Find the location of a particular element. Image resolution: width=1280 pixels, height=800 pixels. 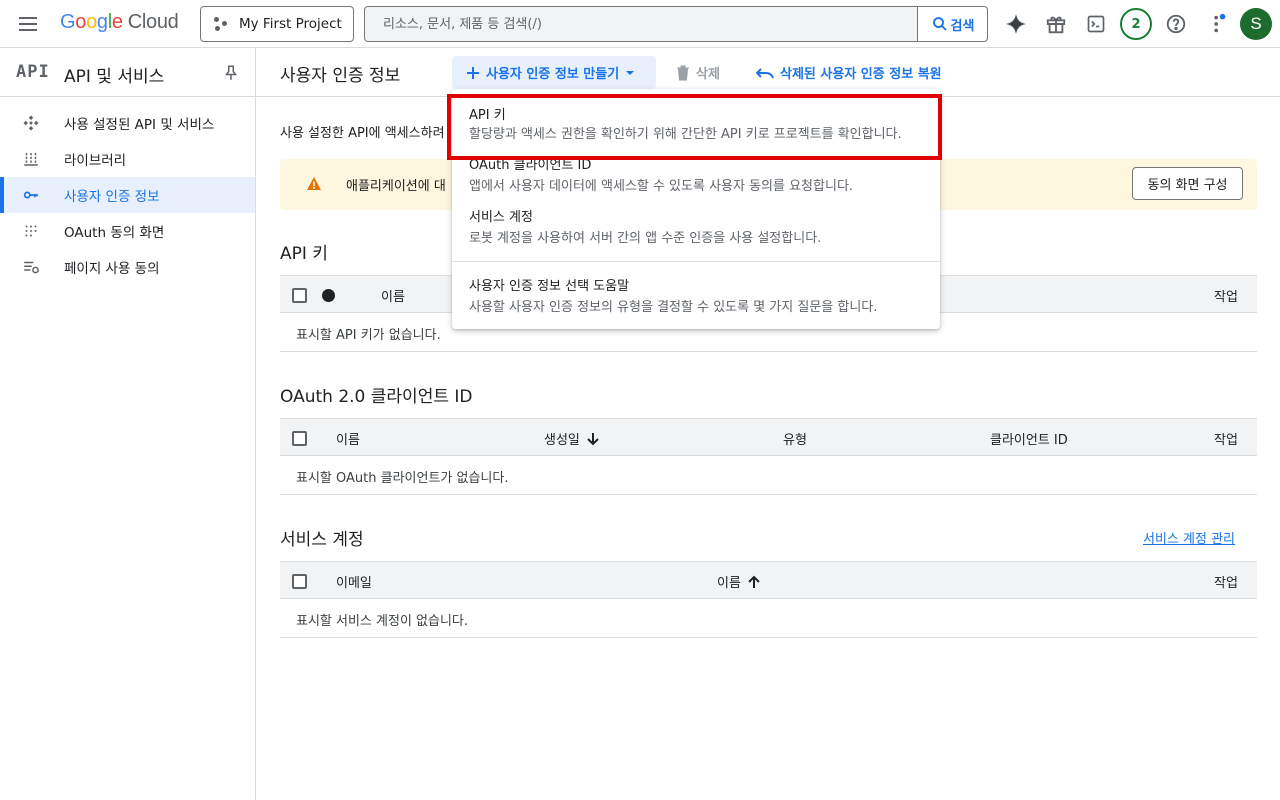

column-created-label: 생성일 is located at coordinates (562, 440).